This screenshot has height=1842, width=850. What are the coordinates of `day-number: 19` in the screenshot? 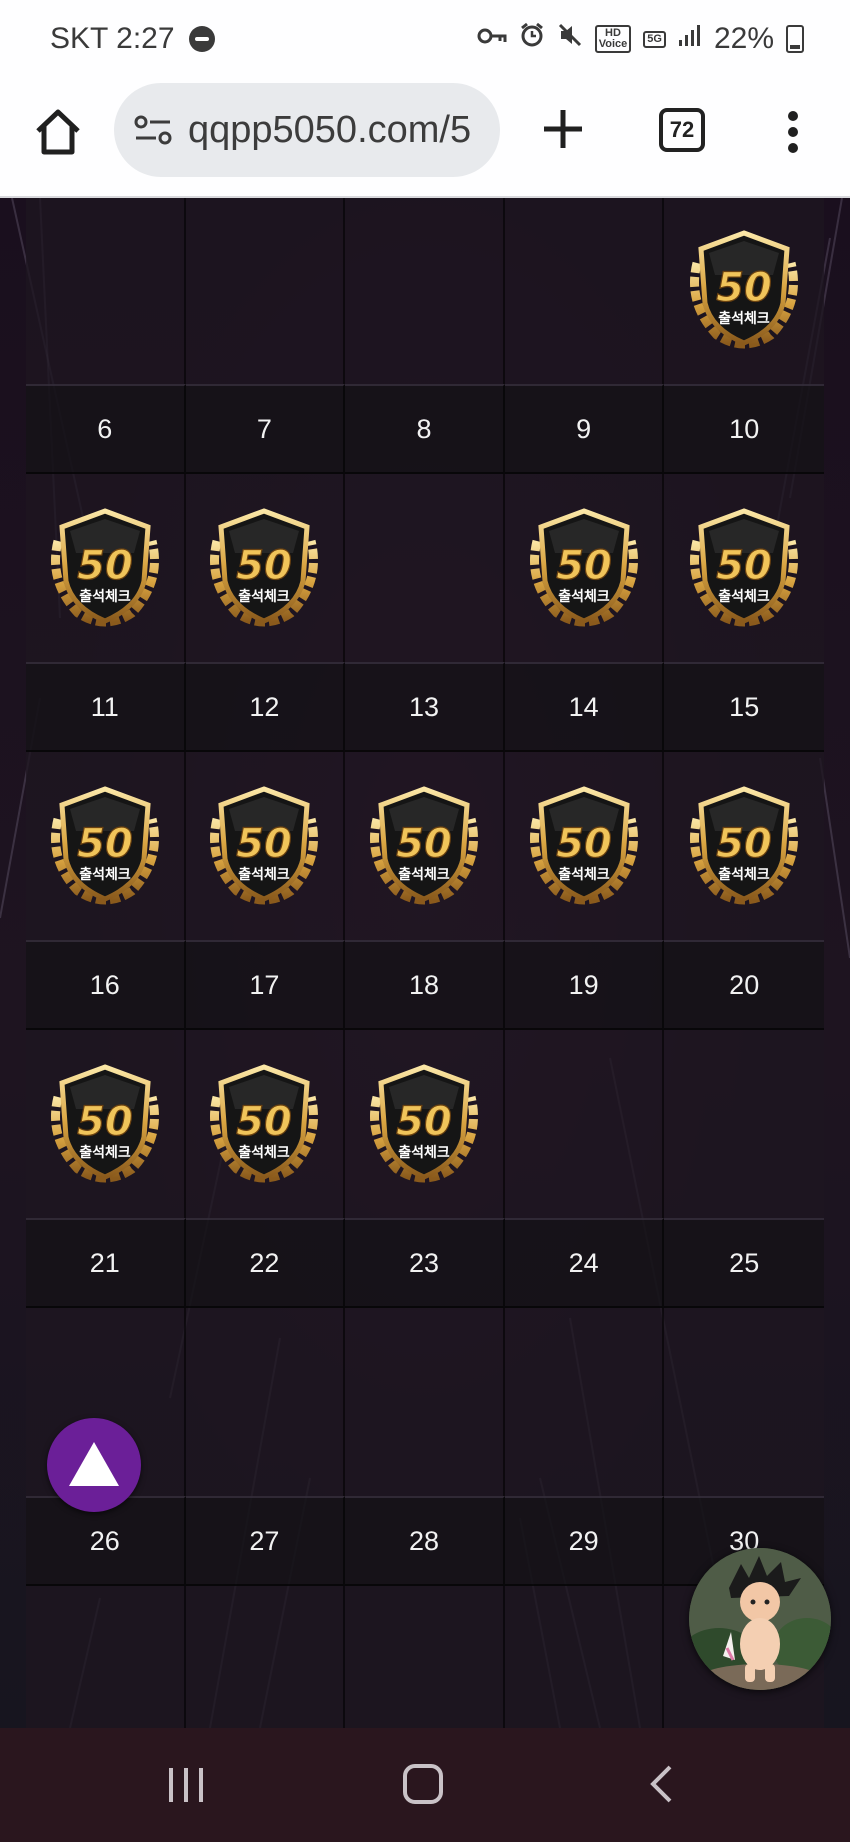 It's located at (583, 985).